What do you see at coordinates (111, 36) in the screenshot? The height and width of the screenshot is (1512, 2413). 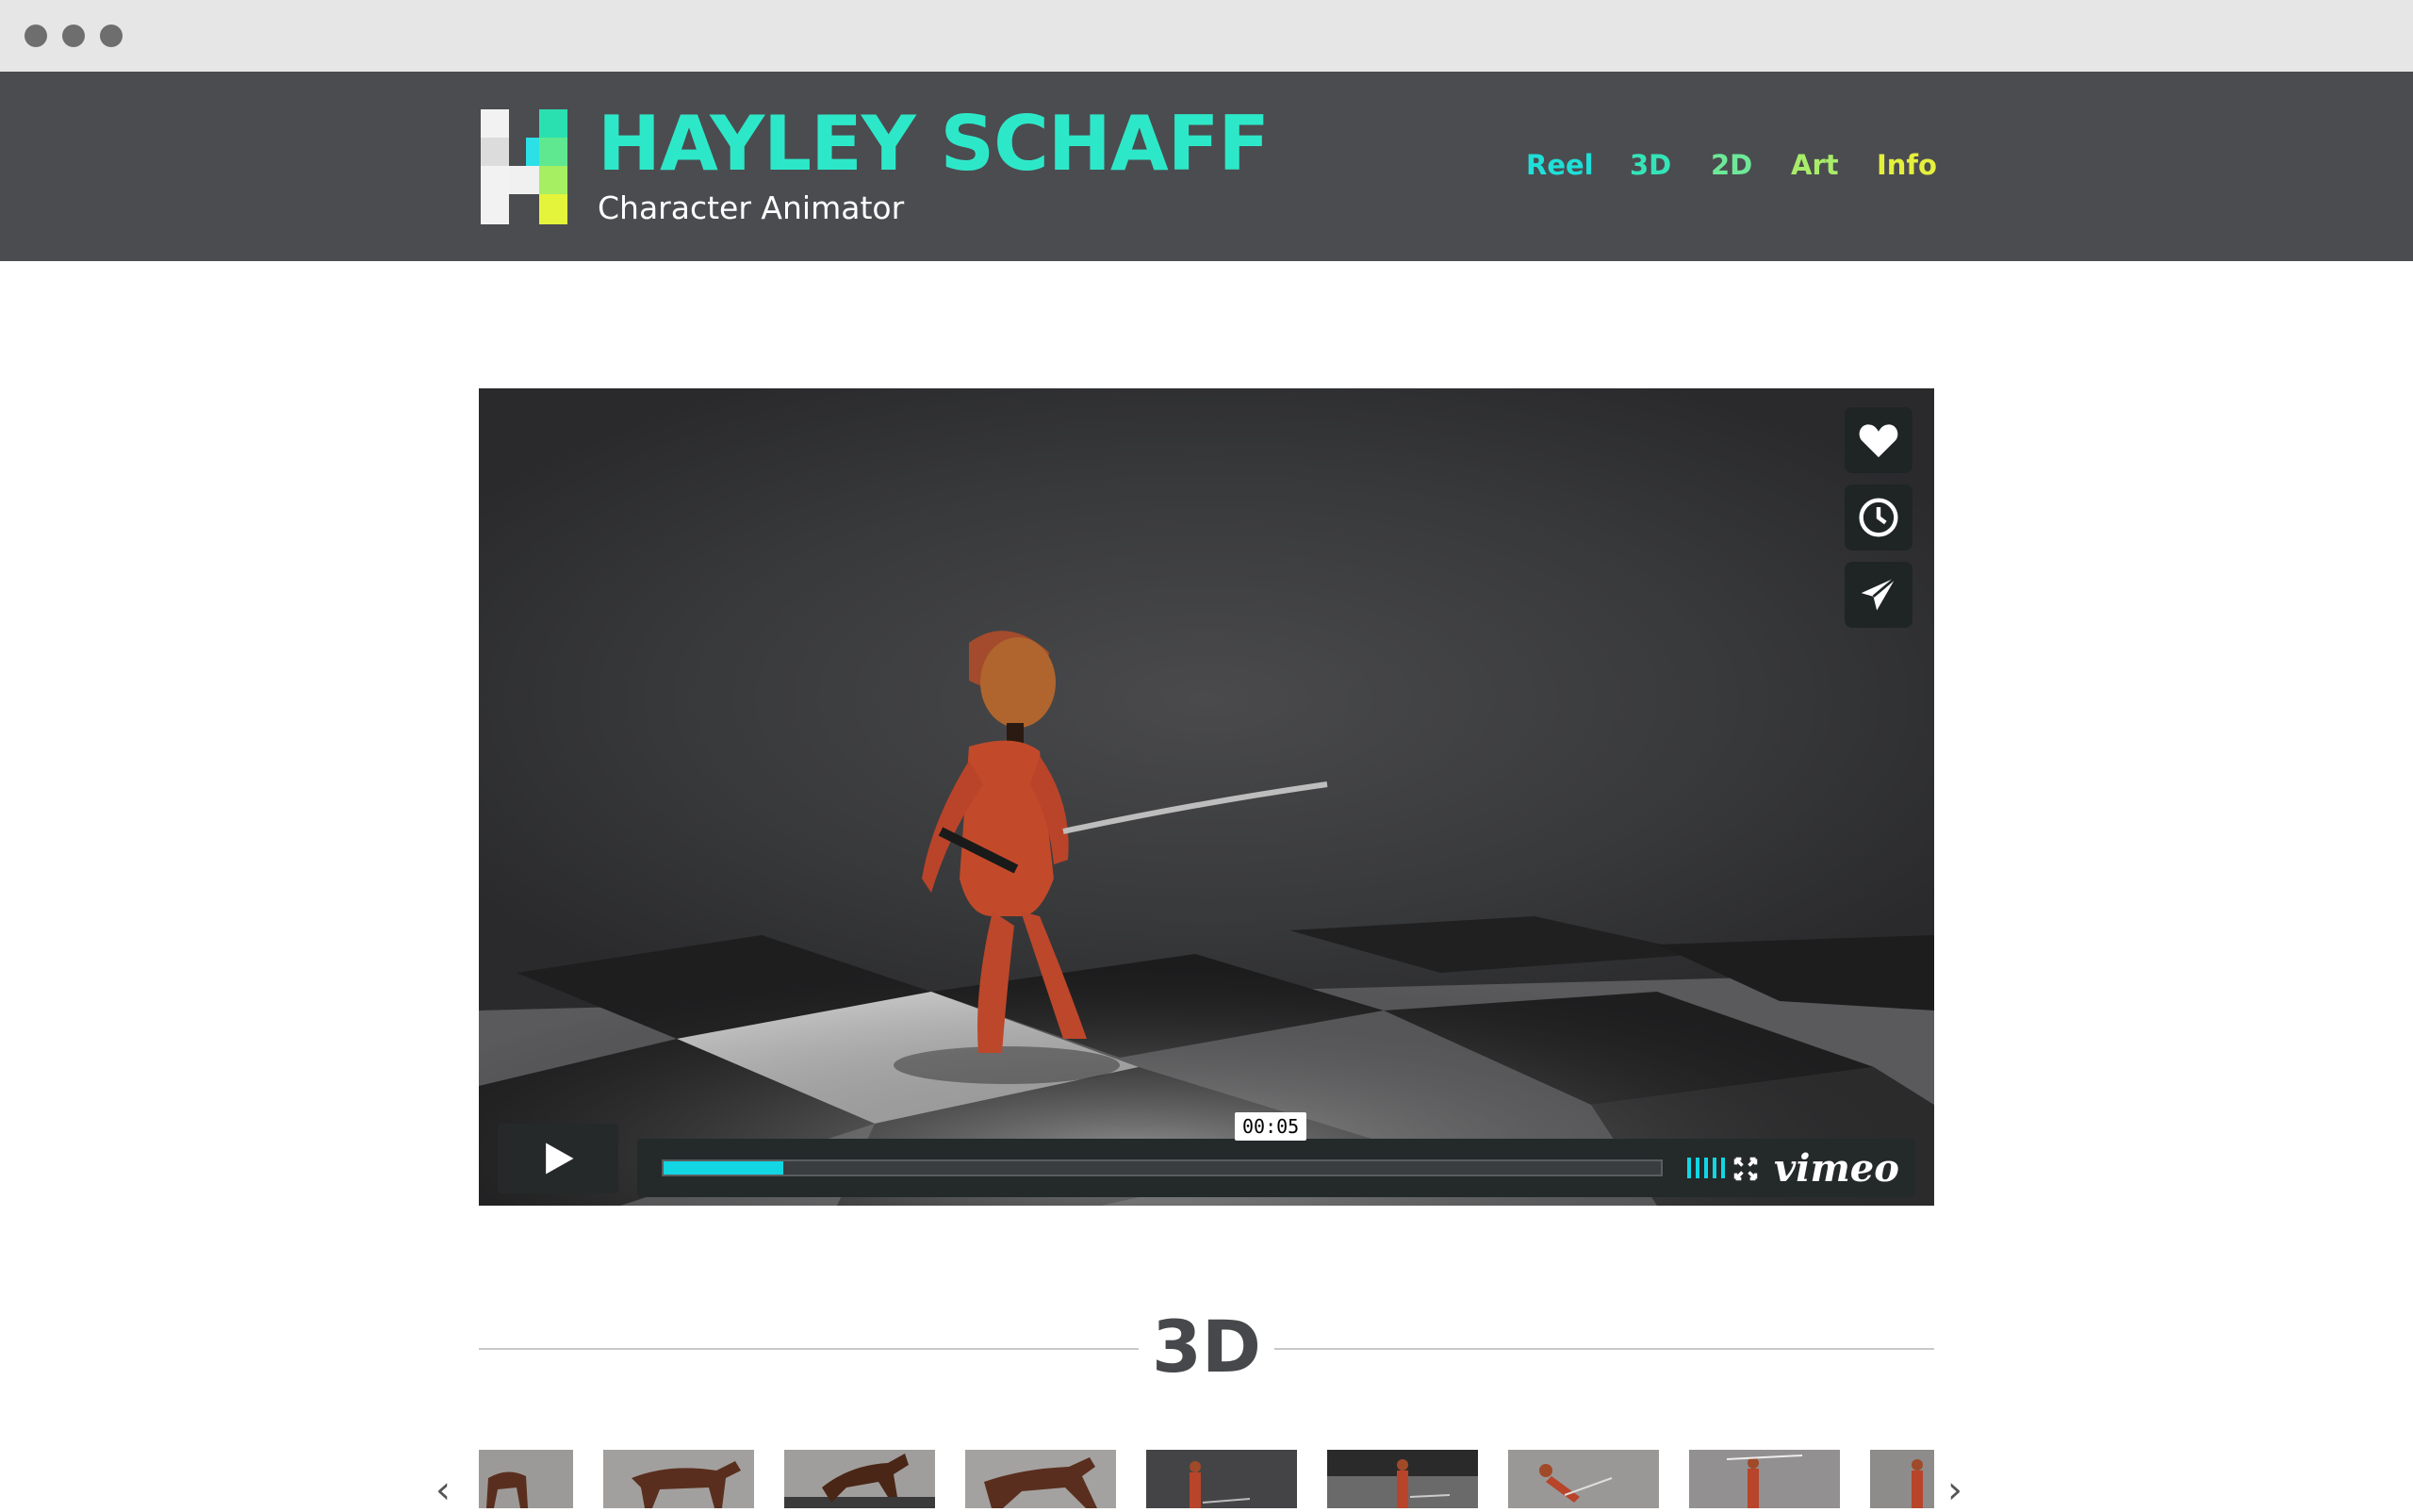 I see `window-maximize-dot` at bounding box center [111, 36].